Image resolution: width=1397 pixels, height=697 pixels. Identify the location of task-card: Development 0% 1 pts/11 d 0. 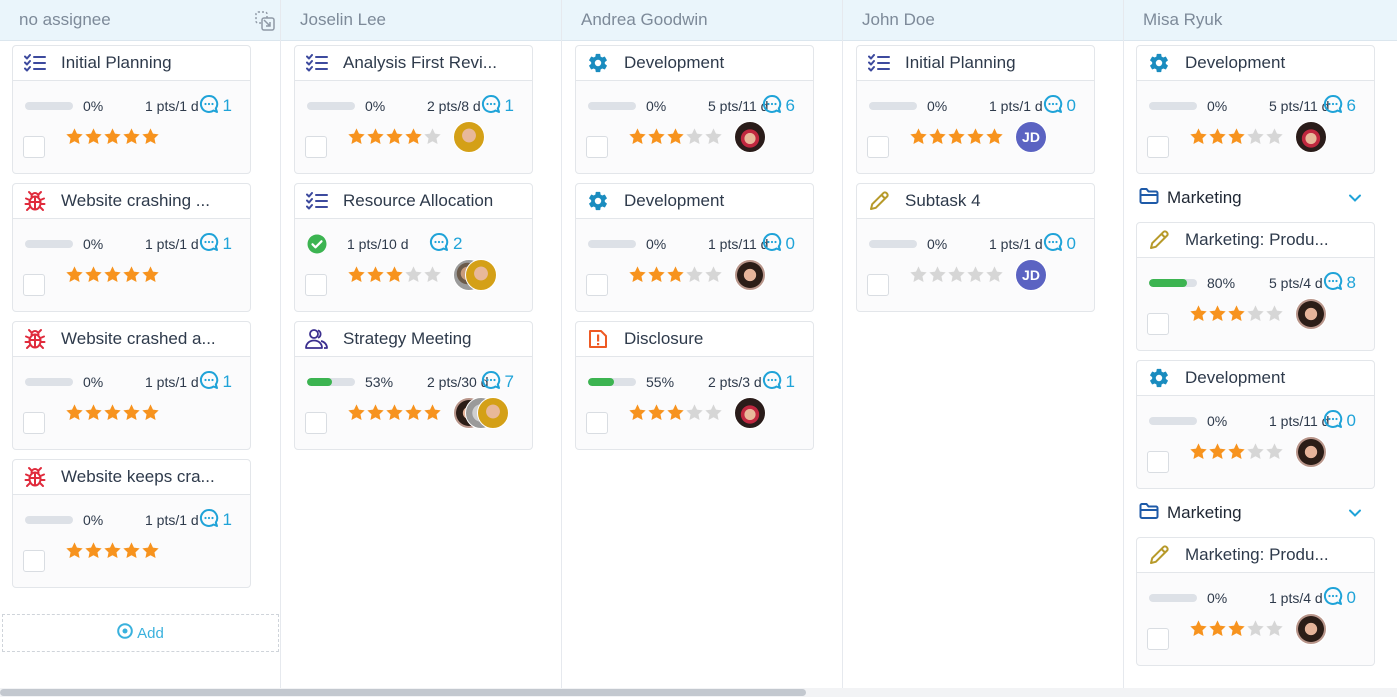
(694, 247).